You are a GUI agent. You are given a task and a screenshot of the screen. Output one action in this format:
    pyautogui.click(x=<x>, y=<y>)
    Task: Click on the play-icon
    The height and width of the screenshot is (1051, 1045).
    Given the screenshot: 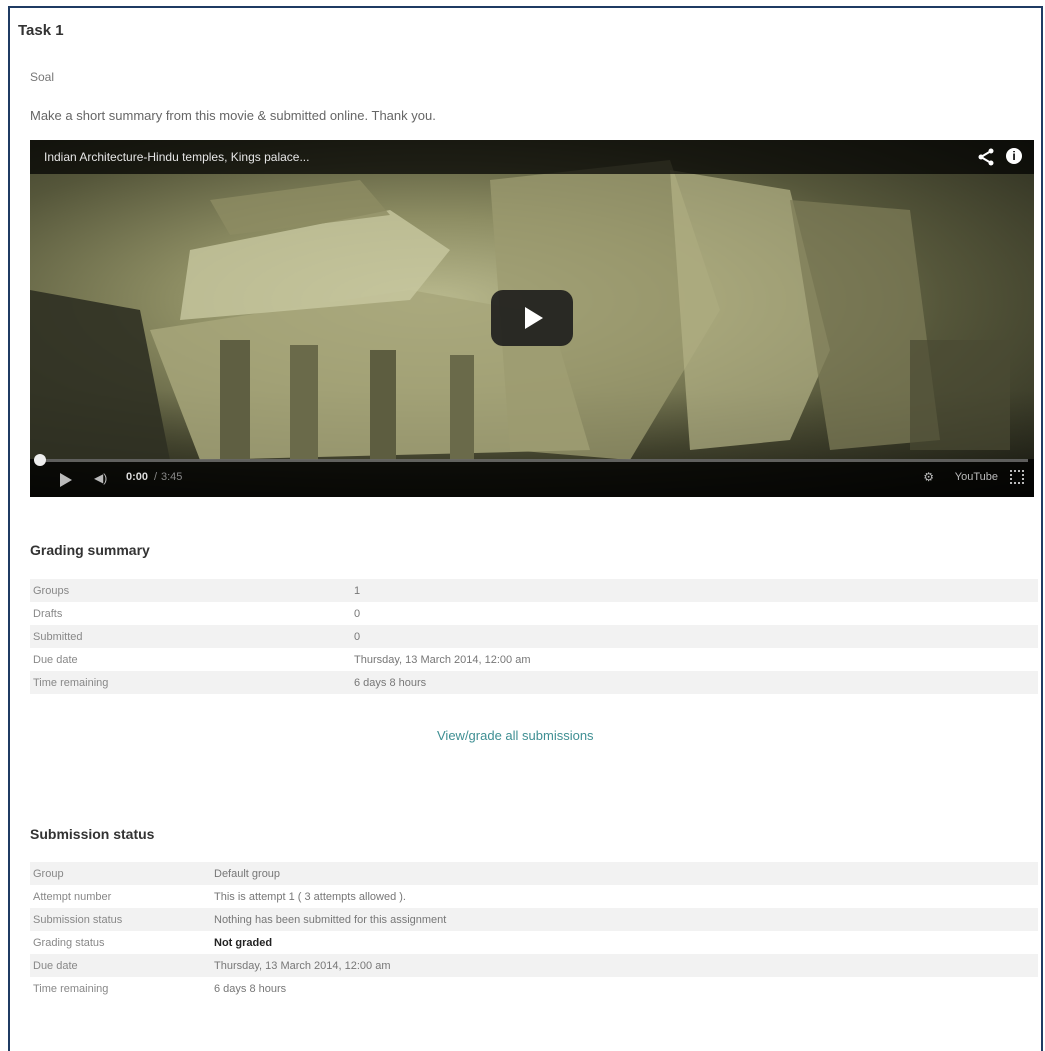 What is the action you would take?
    pyautogui.click(x=66, y=480)
    